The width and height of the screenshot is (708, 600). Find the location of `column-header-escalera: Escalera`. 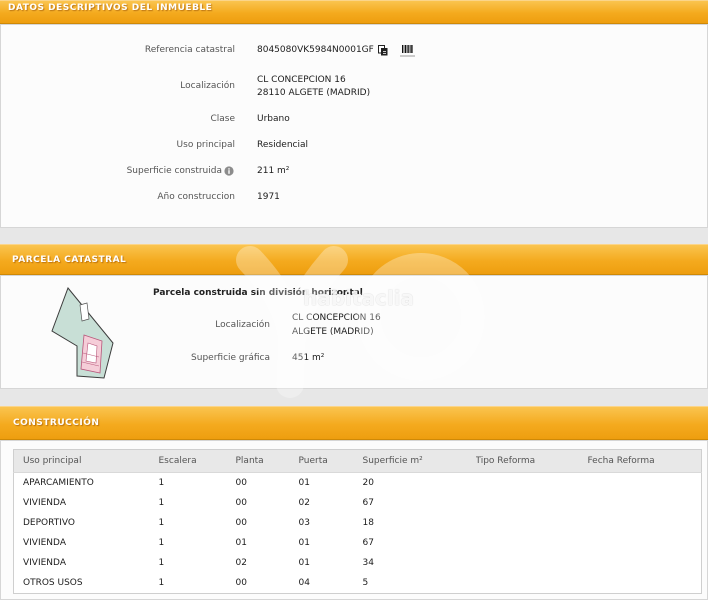

column-header-escalera: Escalera is located at coordinates (197, 461).